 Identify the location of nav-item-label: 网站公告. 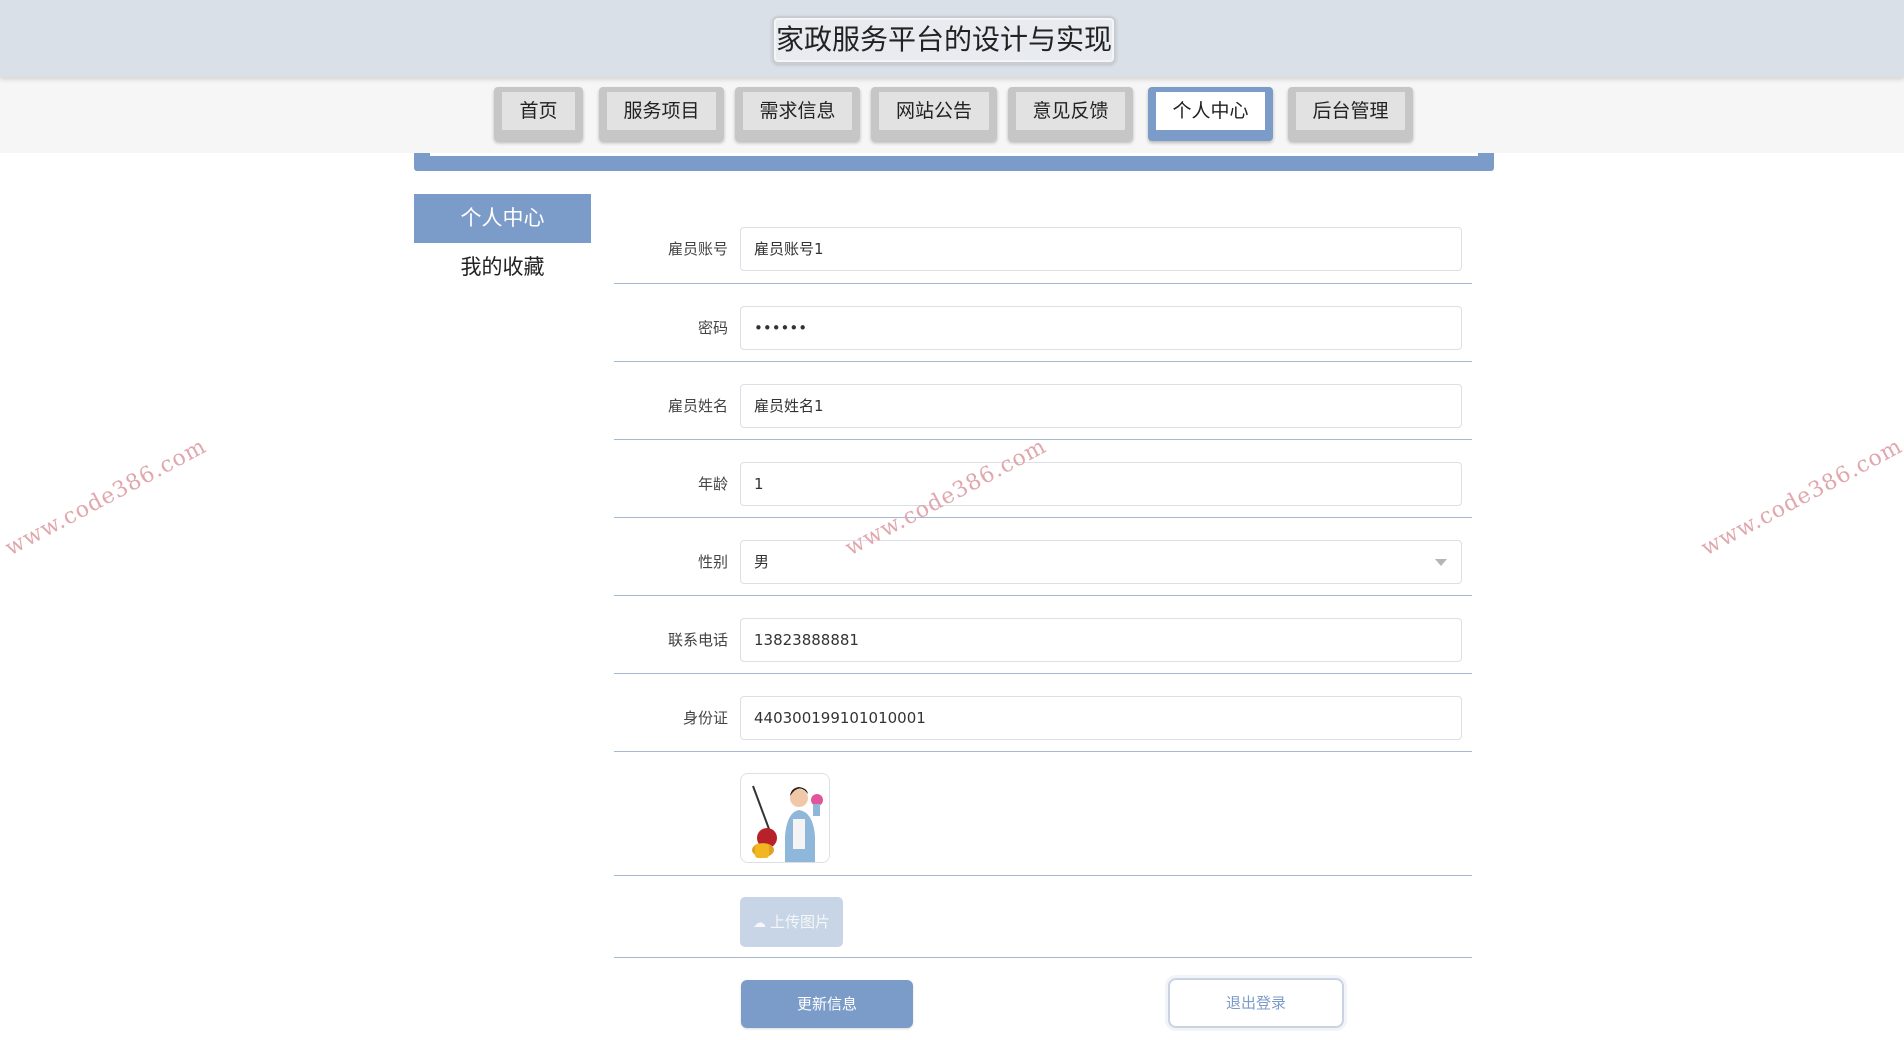
(934, 111).